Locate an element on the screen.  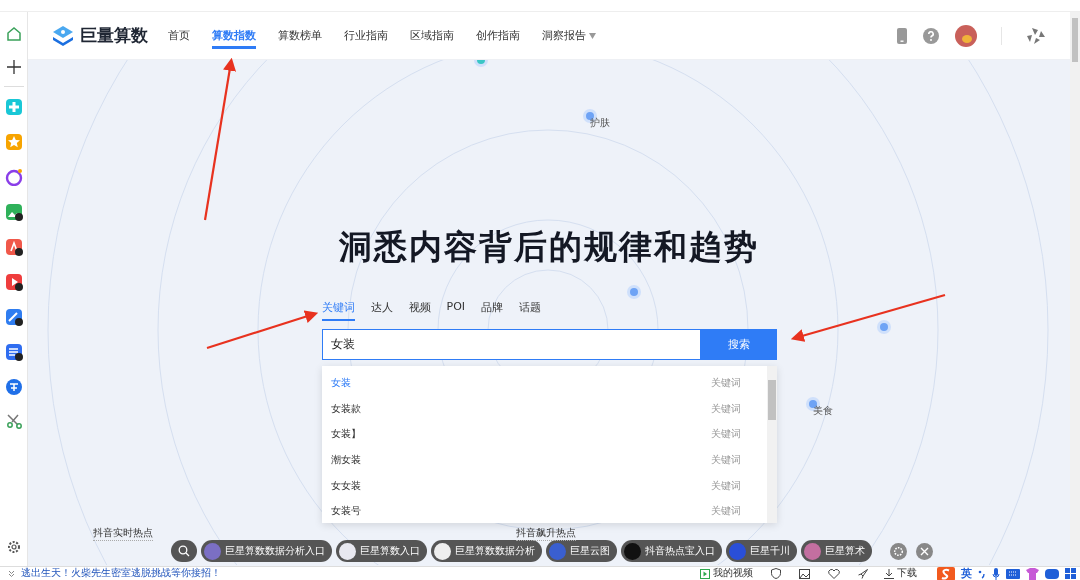
nav-tab: 区域指南 is located at coordinates (432, 35).